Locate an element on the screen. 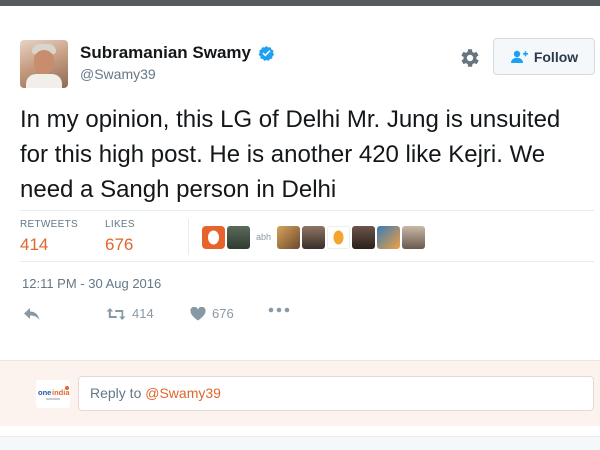 The image size is (600, 450). avatar is located at coordinates (44, 64).